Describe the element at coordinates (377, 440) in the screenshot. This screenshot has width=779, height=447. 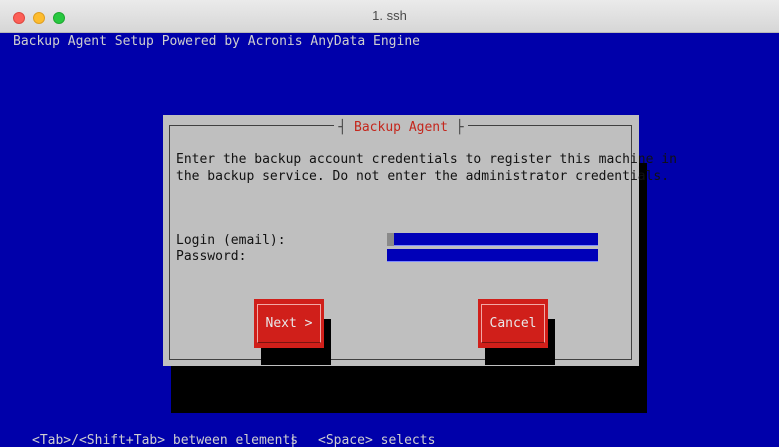
I see `footer-hint-space: <Space> selects` at that location.